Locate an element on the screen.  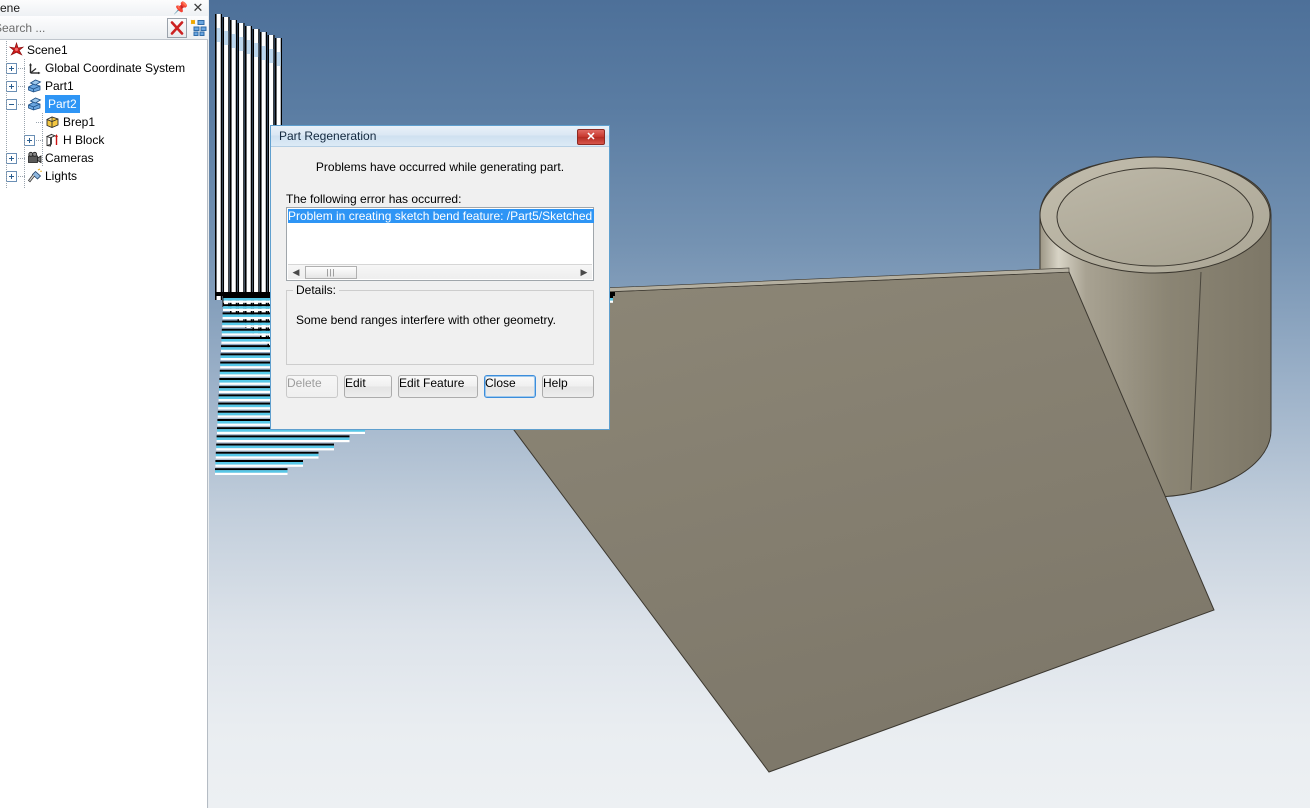
cylinder-top-face is located at coordinates (1155, 217).